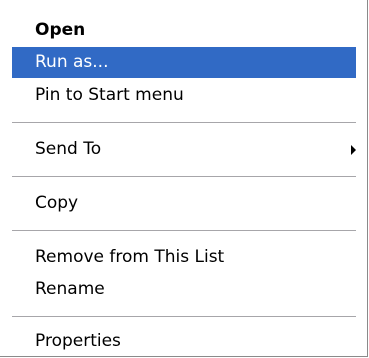 Image resolution: width=369 pixels, height=358 pixels. Describe the element at coordinates (184, 95) in the screenshot. I see `menu-item-pin-to-start-menu: Pin to Start menu` at that location.